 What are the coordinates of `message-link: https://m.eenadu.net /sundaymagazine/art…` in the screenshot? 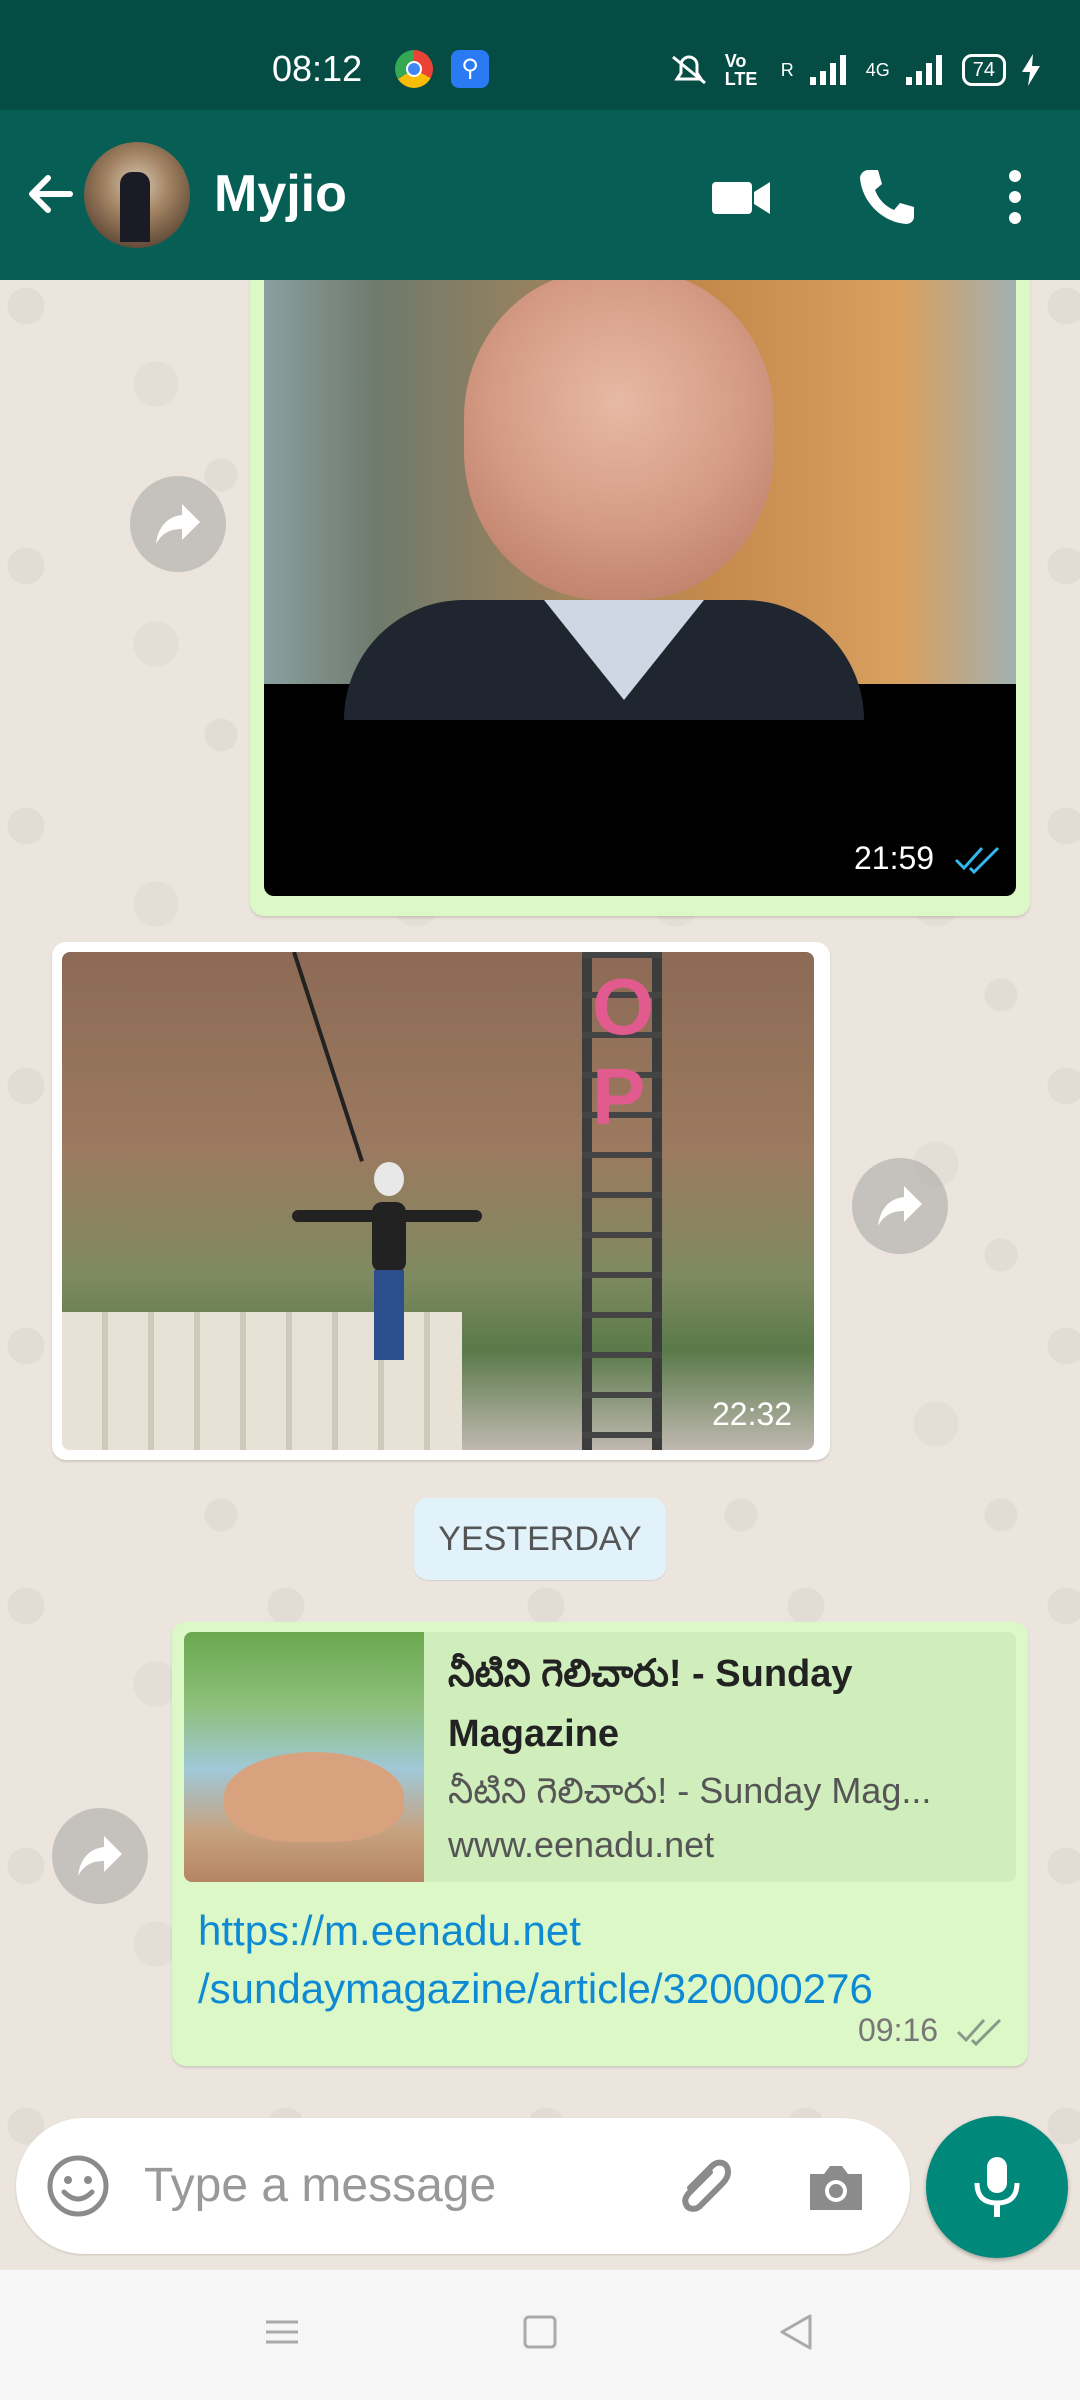 It's located at (613, 1960).